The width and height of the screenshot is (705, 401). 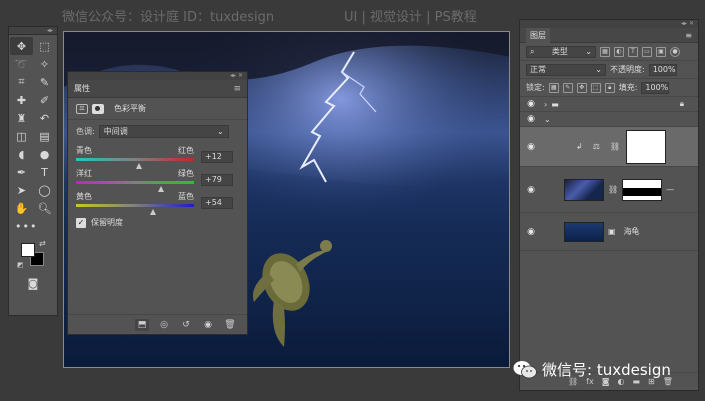 I want to click on watermark-bottom: 微信号: tuxdesign, so click(x=592, y=369).